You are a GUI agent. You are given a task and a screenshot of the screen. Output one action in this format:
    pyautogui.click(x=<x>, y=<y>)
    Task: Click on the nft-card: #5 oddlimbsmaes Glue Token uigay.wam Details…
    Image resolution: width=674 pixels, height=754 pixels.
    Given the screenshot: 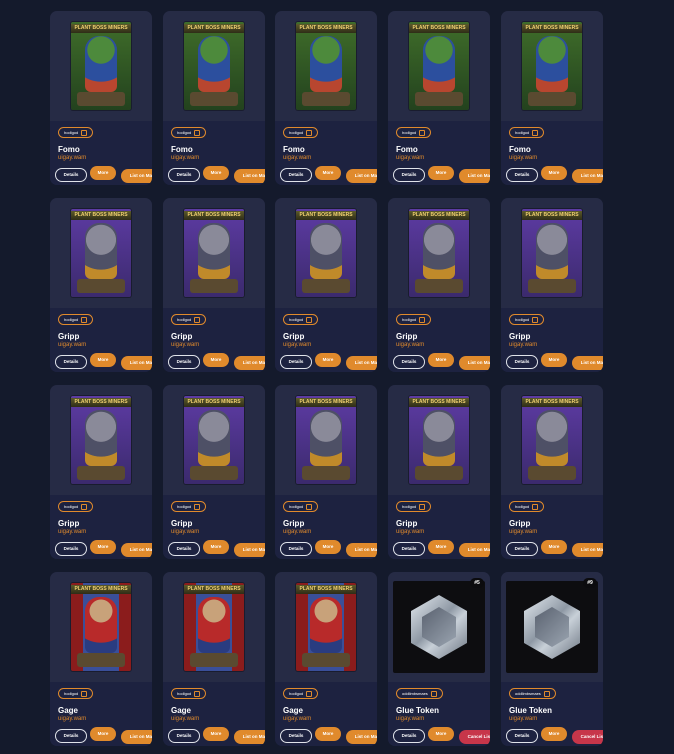 What is the action you would take?
    pyautogui.click(x=439, y=659)
    